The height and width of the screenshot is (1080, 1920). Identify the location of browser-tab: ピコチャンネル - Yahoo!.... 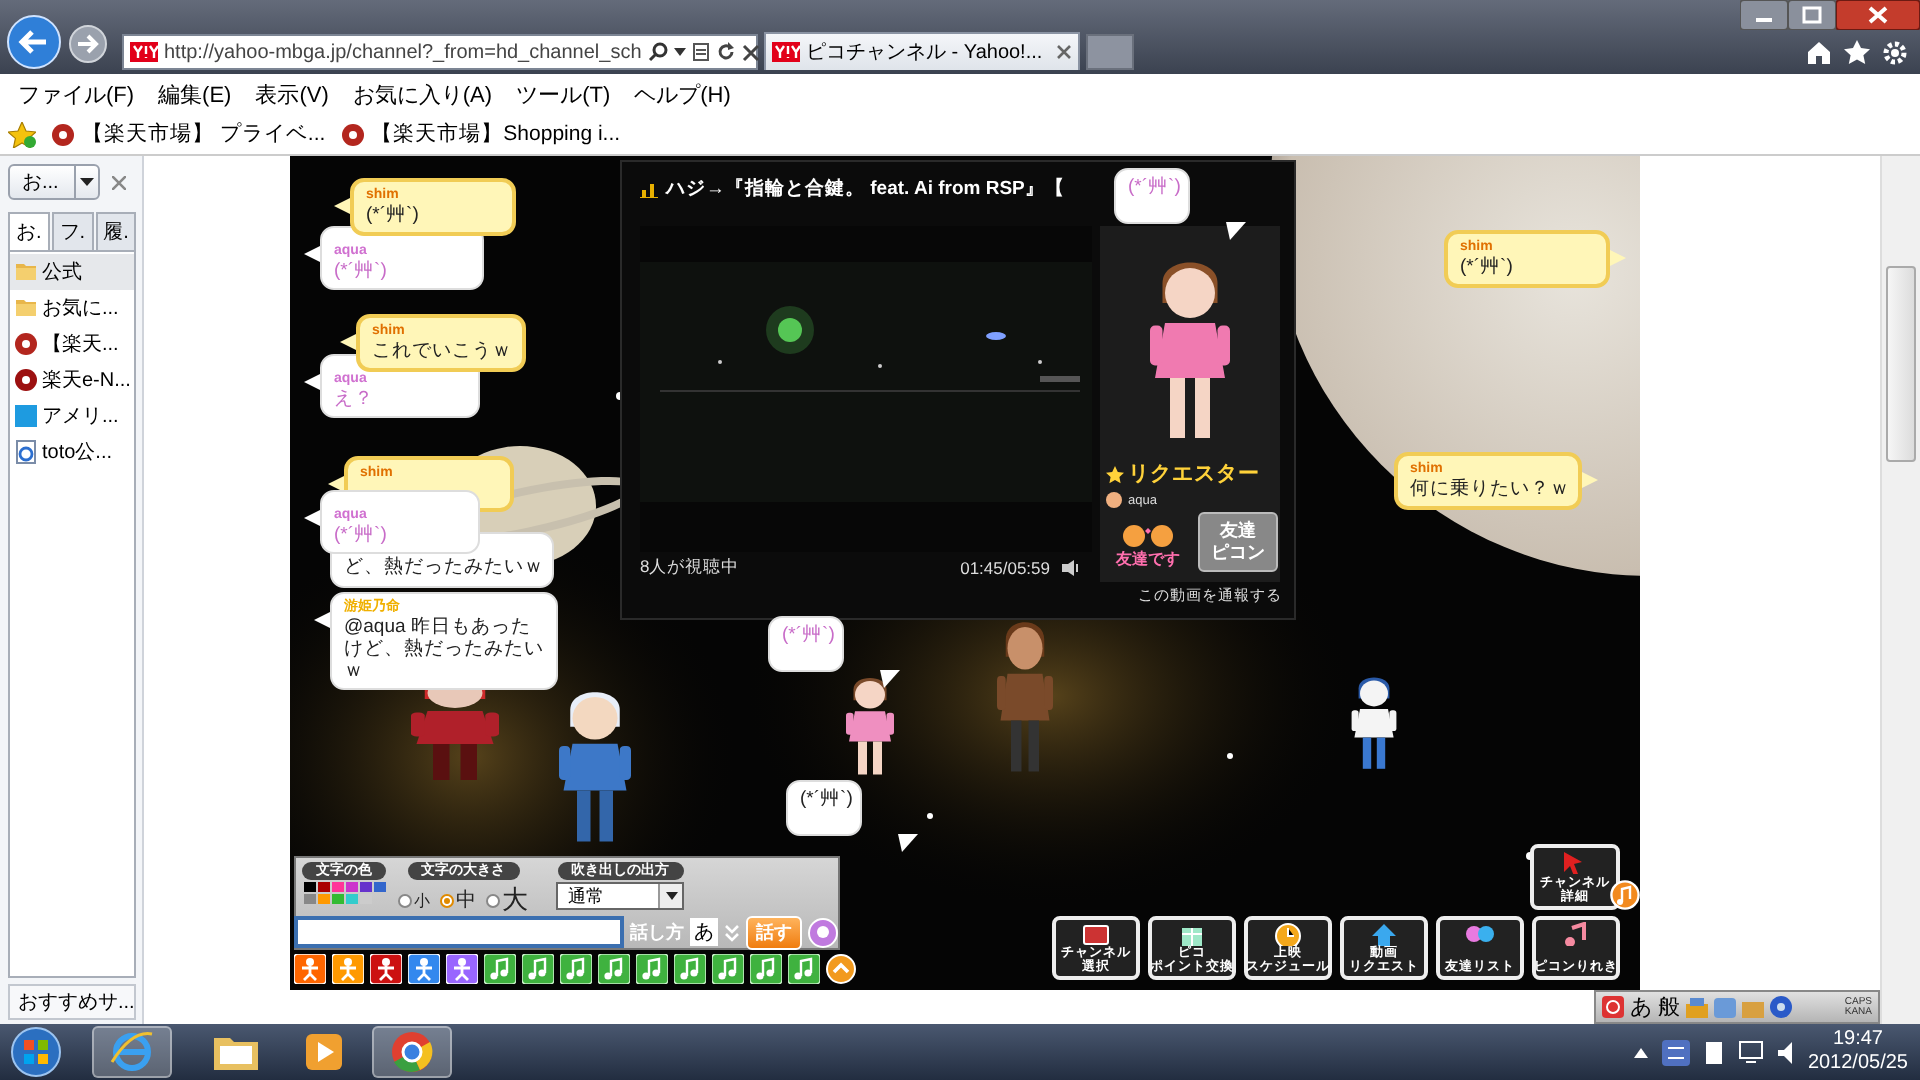
(922, 51).